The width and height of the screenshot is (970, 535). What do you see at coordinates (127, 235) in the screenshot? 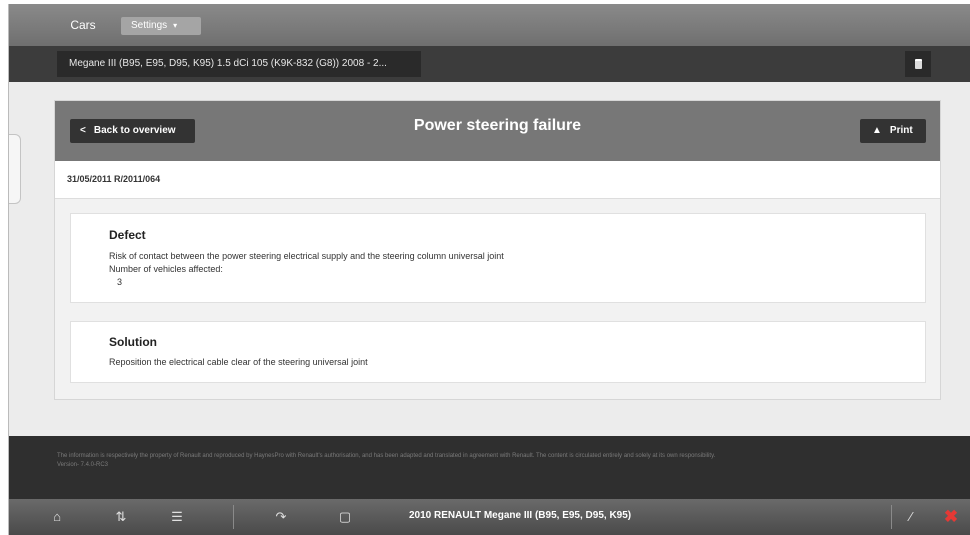
I see `defect-title: Defect` at bounding box center [127, 235].